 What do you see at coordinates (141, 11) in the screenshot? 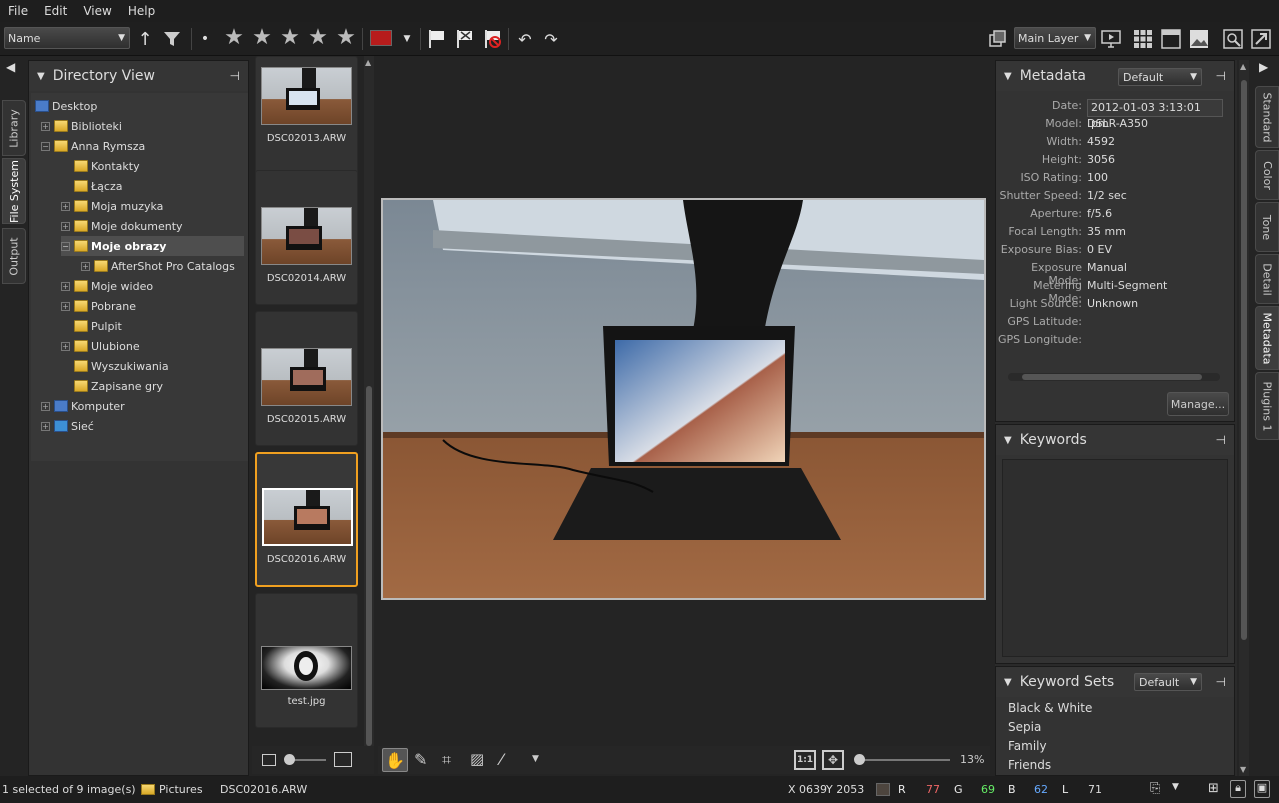
I see `menu-help: Help` at bounding box center [141, 11].